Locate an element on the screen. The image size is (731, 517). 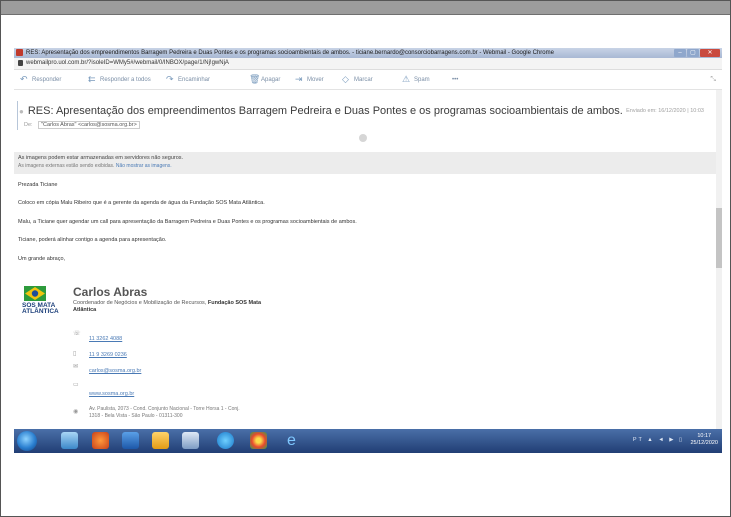
start-button is located at coordinates (27, 441).